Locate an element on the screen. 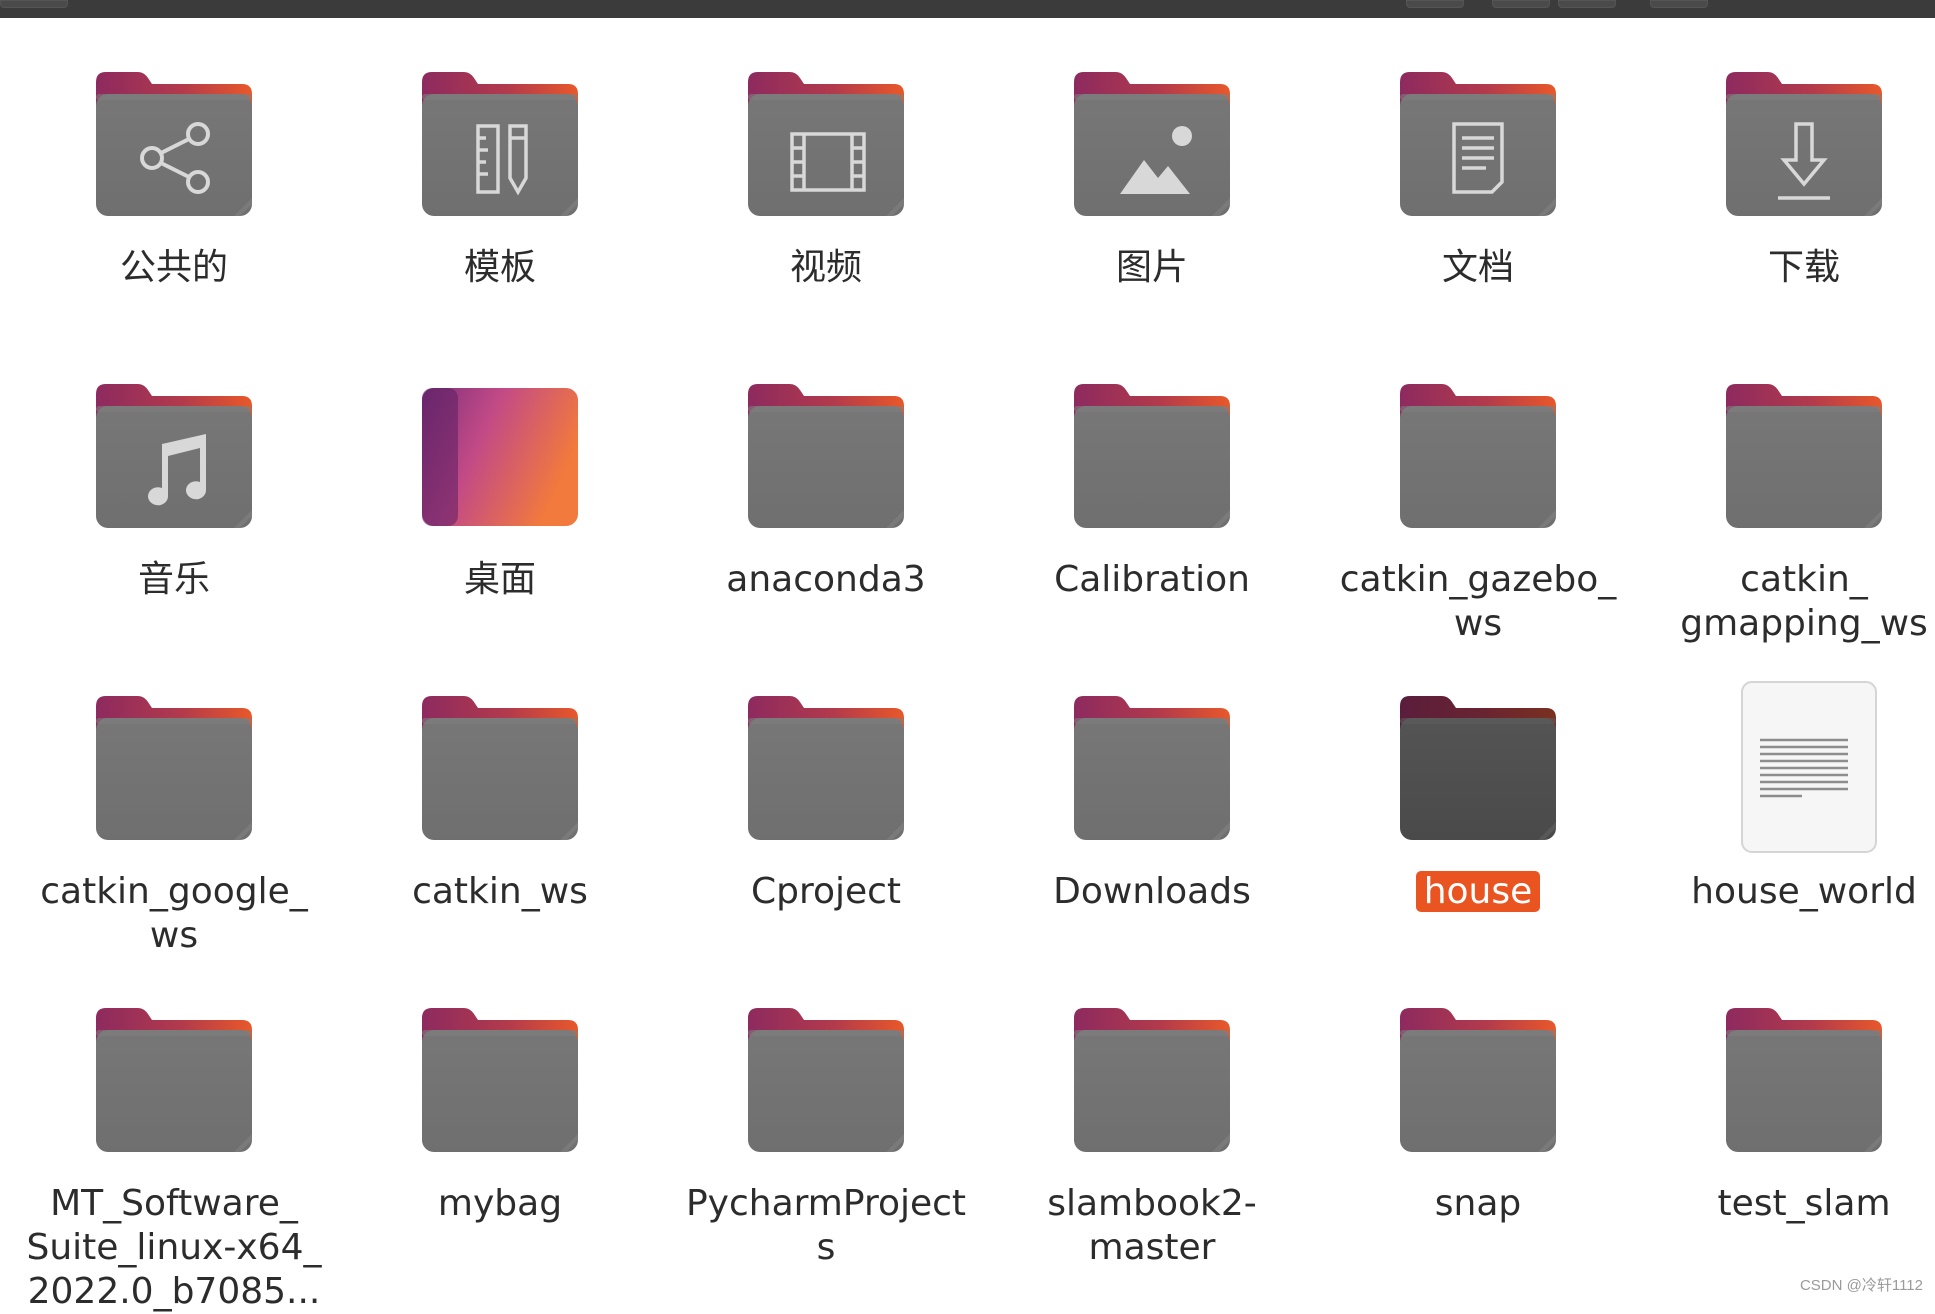  file-name: Downloads is located at coordinates (1152, 891).